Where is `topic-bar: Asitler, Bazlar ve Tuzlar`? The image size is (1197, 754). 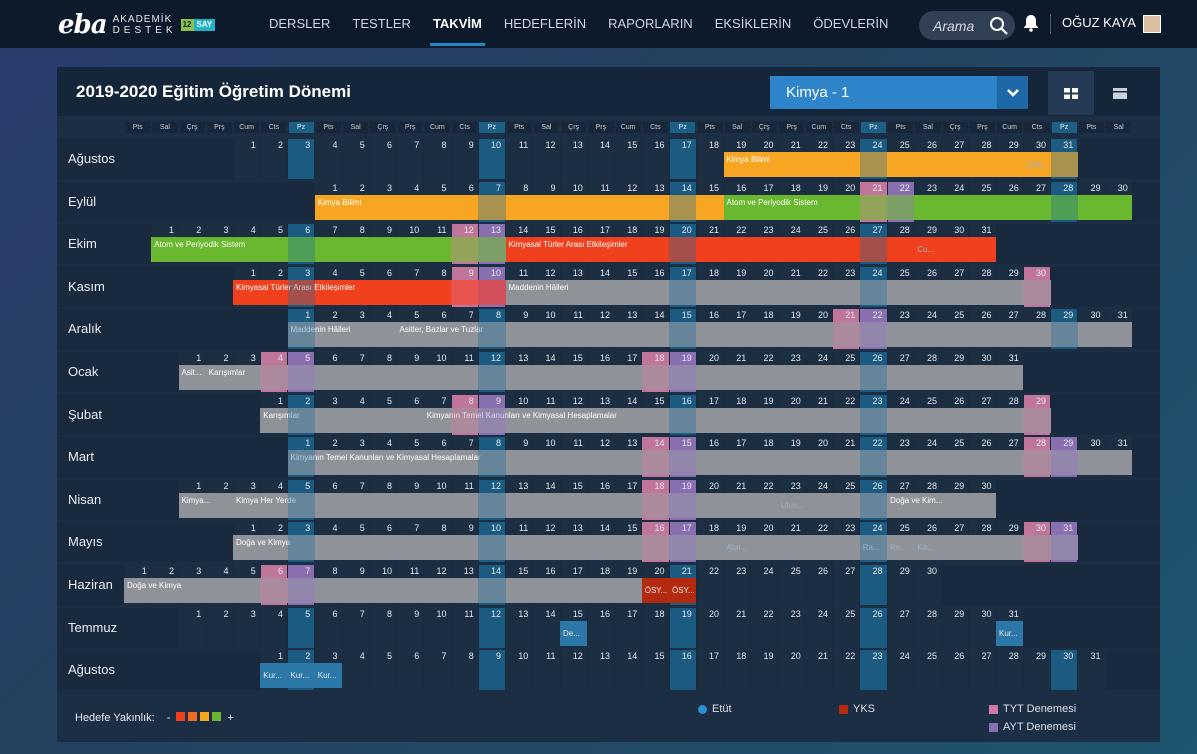 topic-bar: Asitler, Bazlar ve Tuzlar is located at coordinates (764, 335).